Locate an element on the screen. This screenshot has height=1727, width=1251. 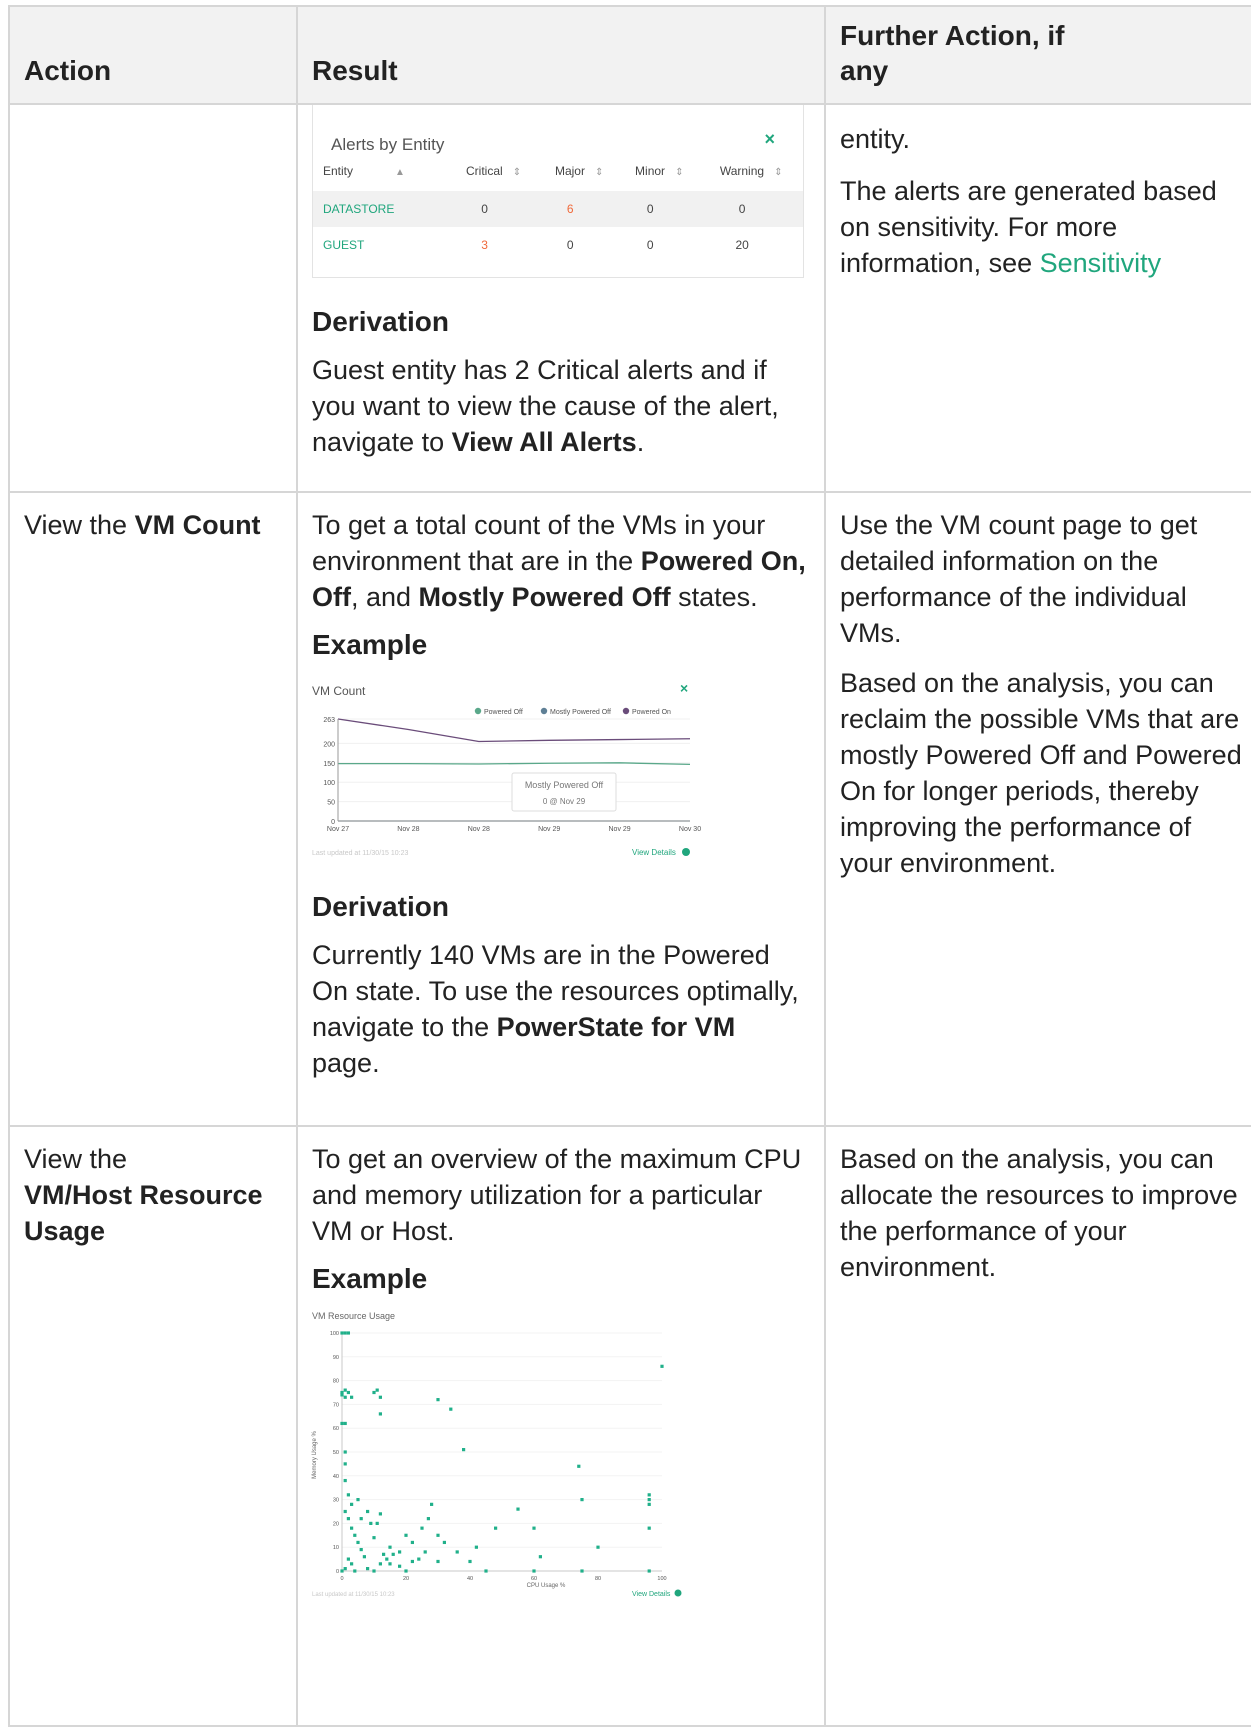
row3-action-cell: View the VM/Host Resource Usage is located at coordinates (153, 1426).